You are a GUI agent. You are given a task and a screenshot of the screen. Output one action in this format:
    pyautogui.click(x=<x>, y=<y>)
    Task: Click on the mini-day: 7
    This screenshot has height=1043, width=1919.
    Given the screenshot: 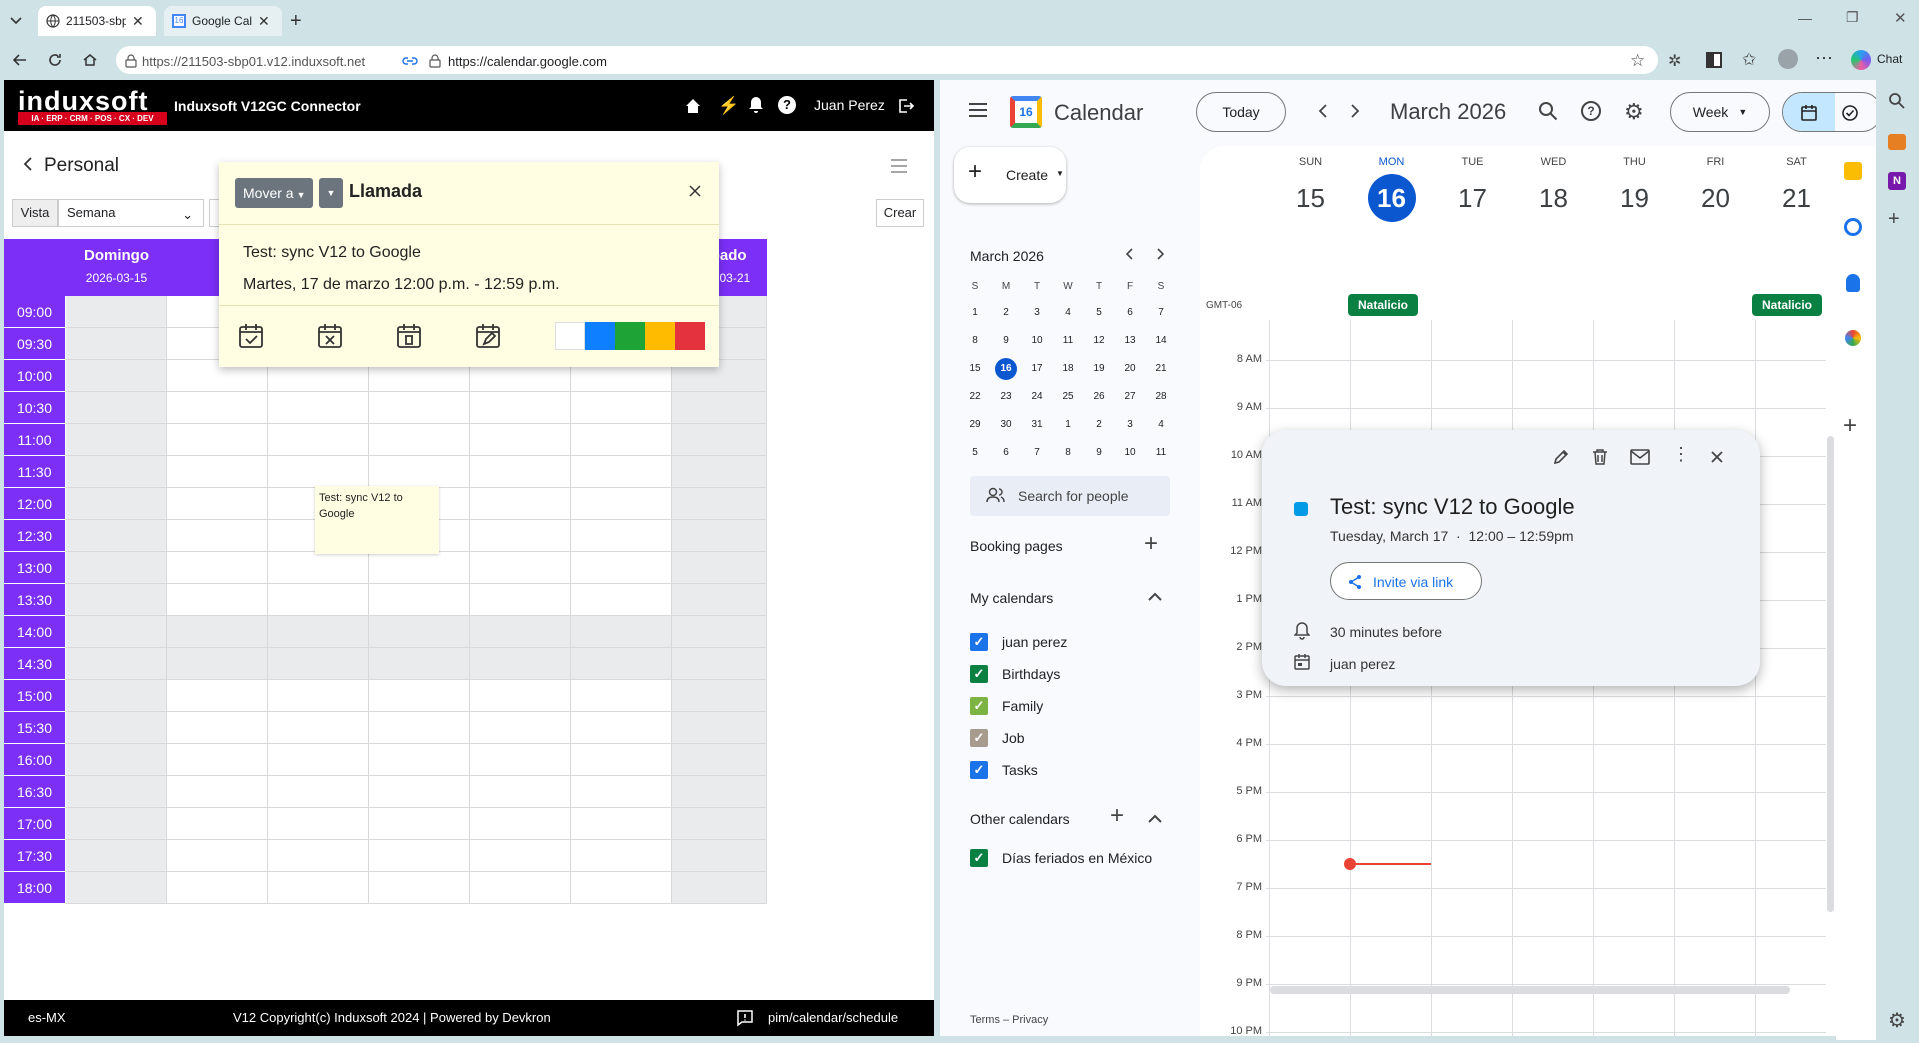 What is the action you would take?
    pyautogui.click(x=1161, y=313)
    